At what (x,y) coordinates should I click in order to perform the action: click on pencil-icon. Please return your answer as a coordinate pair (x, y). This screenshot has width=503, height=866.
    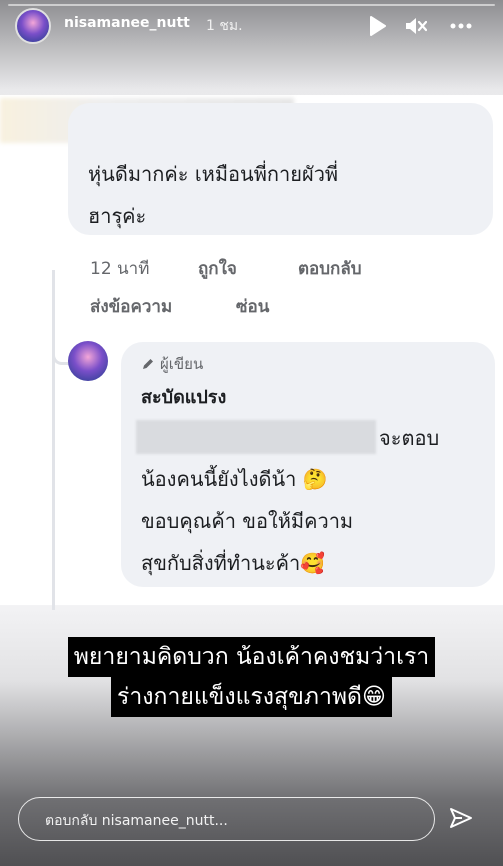
    Looking at the image, I should click on (148, 364).